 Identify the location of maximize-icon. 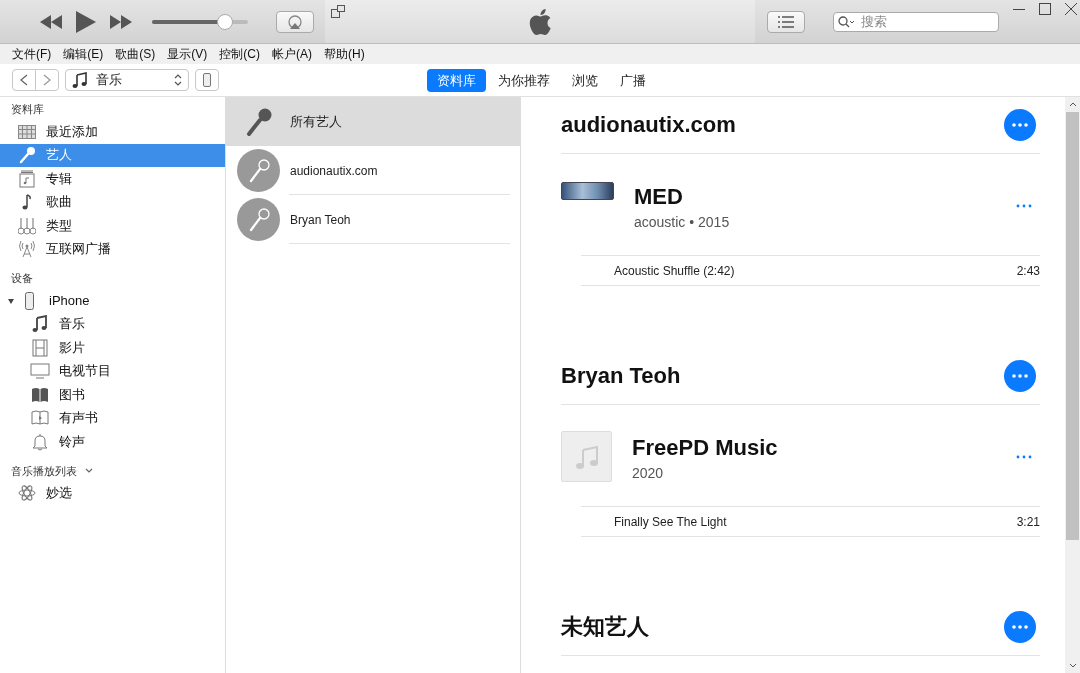
(1045, 9).